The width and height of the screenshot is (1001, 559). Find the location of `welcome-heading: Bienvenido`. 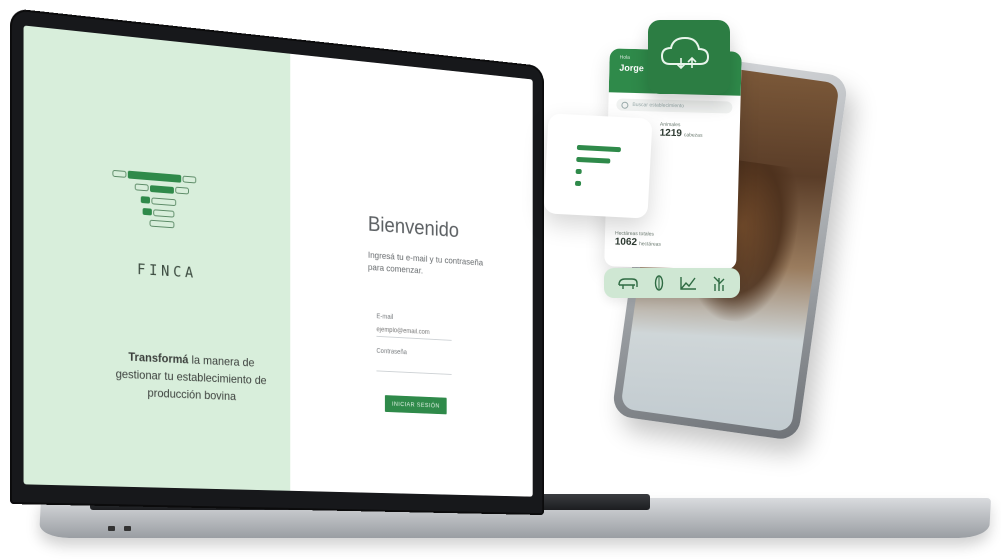

welcome-heading: Bienvenido is located at coordinates (413, 226).